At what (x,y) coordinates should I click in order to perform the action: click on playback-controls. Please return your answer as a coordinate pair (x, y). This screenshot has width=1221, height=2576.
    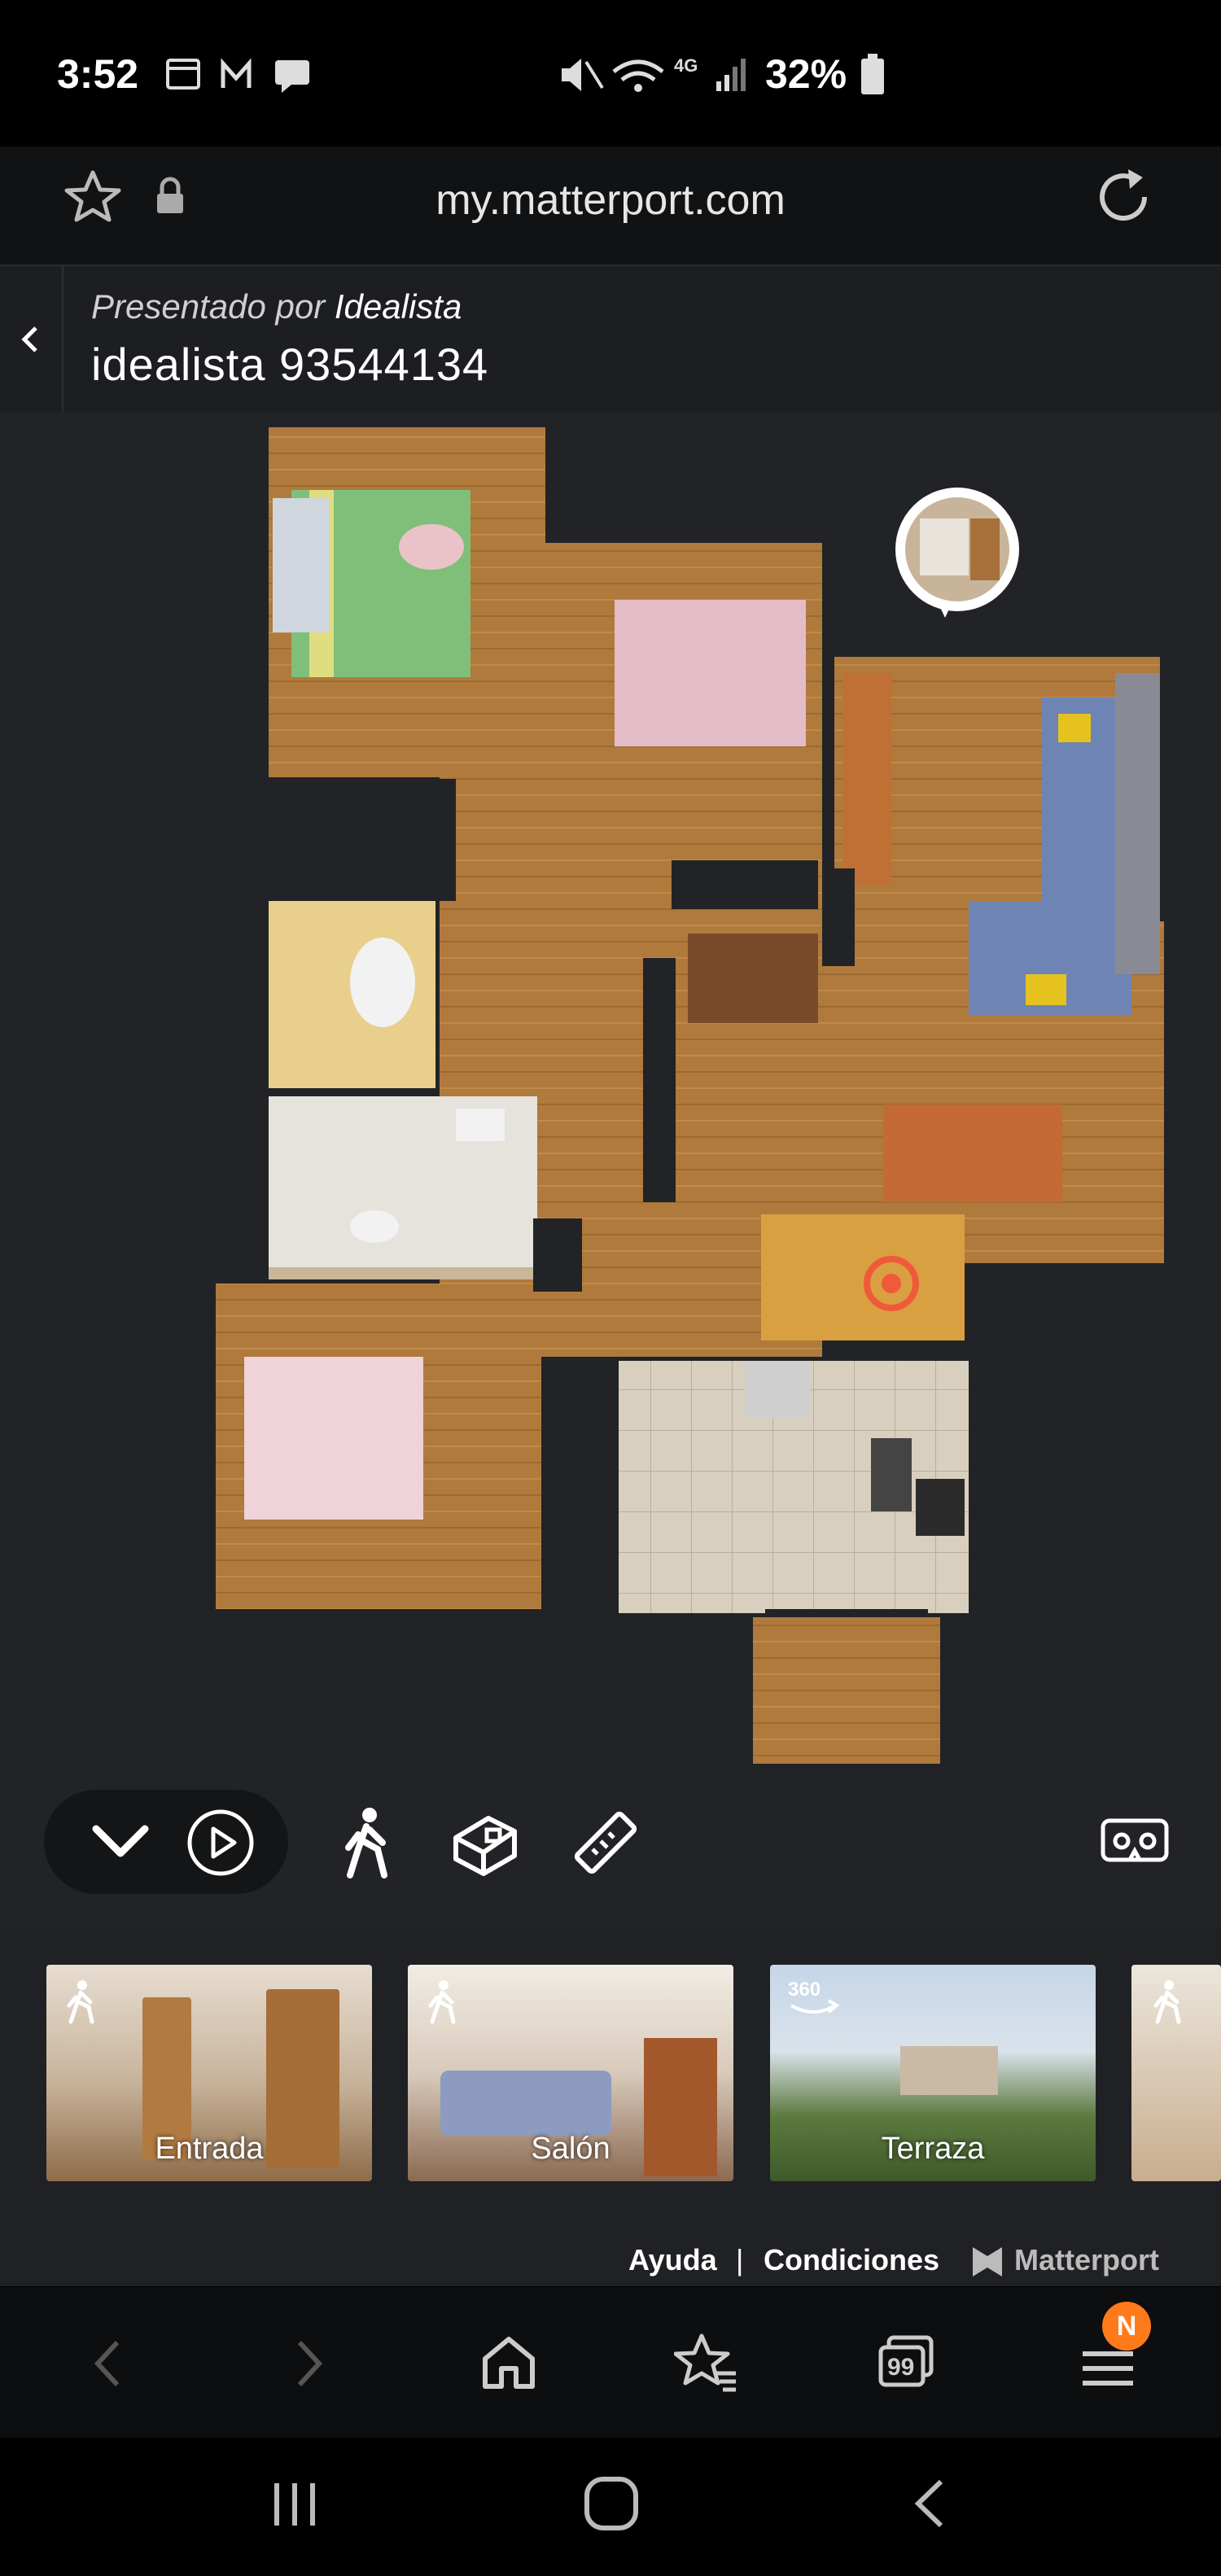
    Looking at the image, I should click on (166, 1842).